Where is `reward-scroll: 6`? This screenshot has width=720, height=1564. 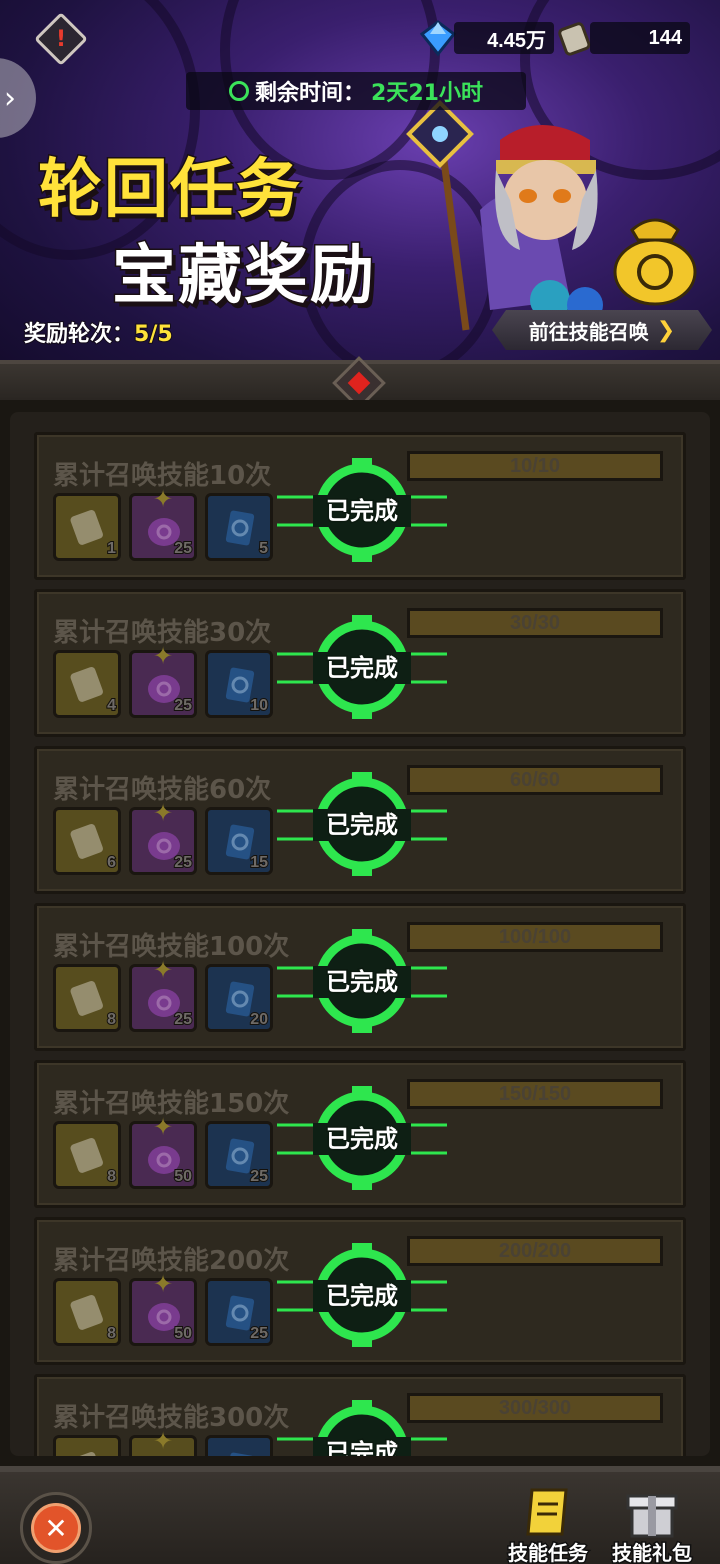 reward-scroll: 6 is located at coordinates (87, 841).